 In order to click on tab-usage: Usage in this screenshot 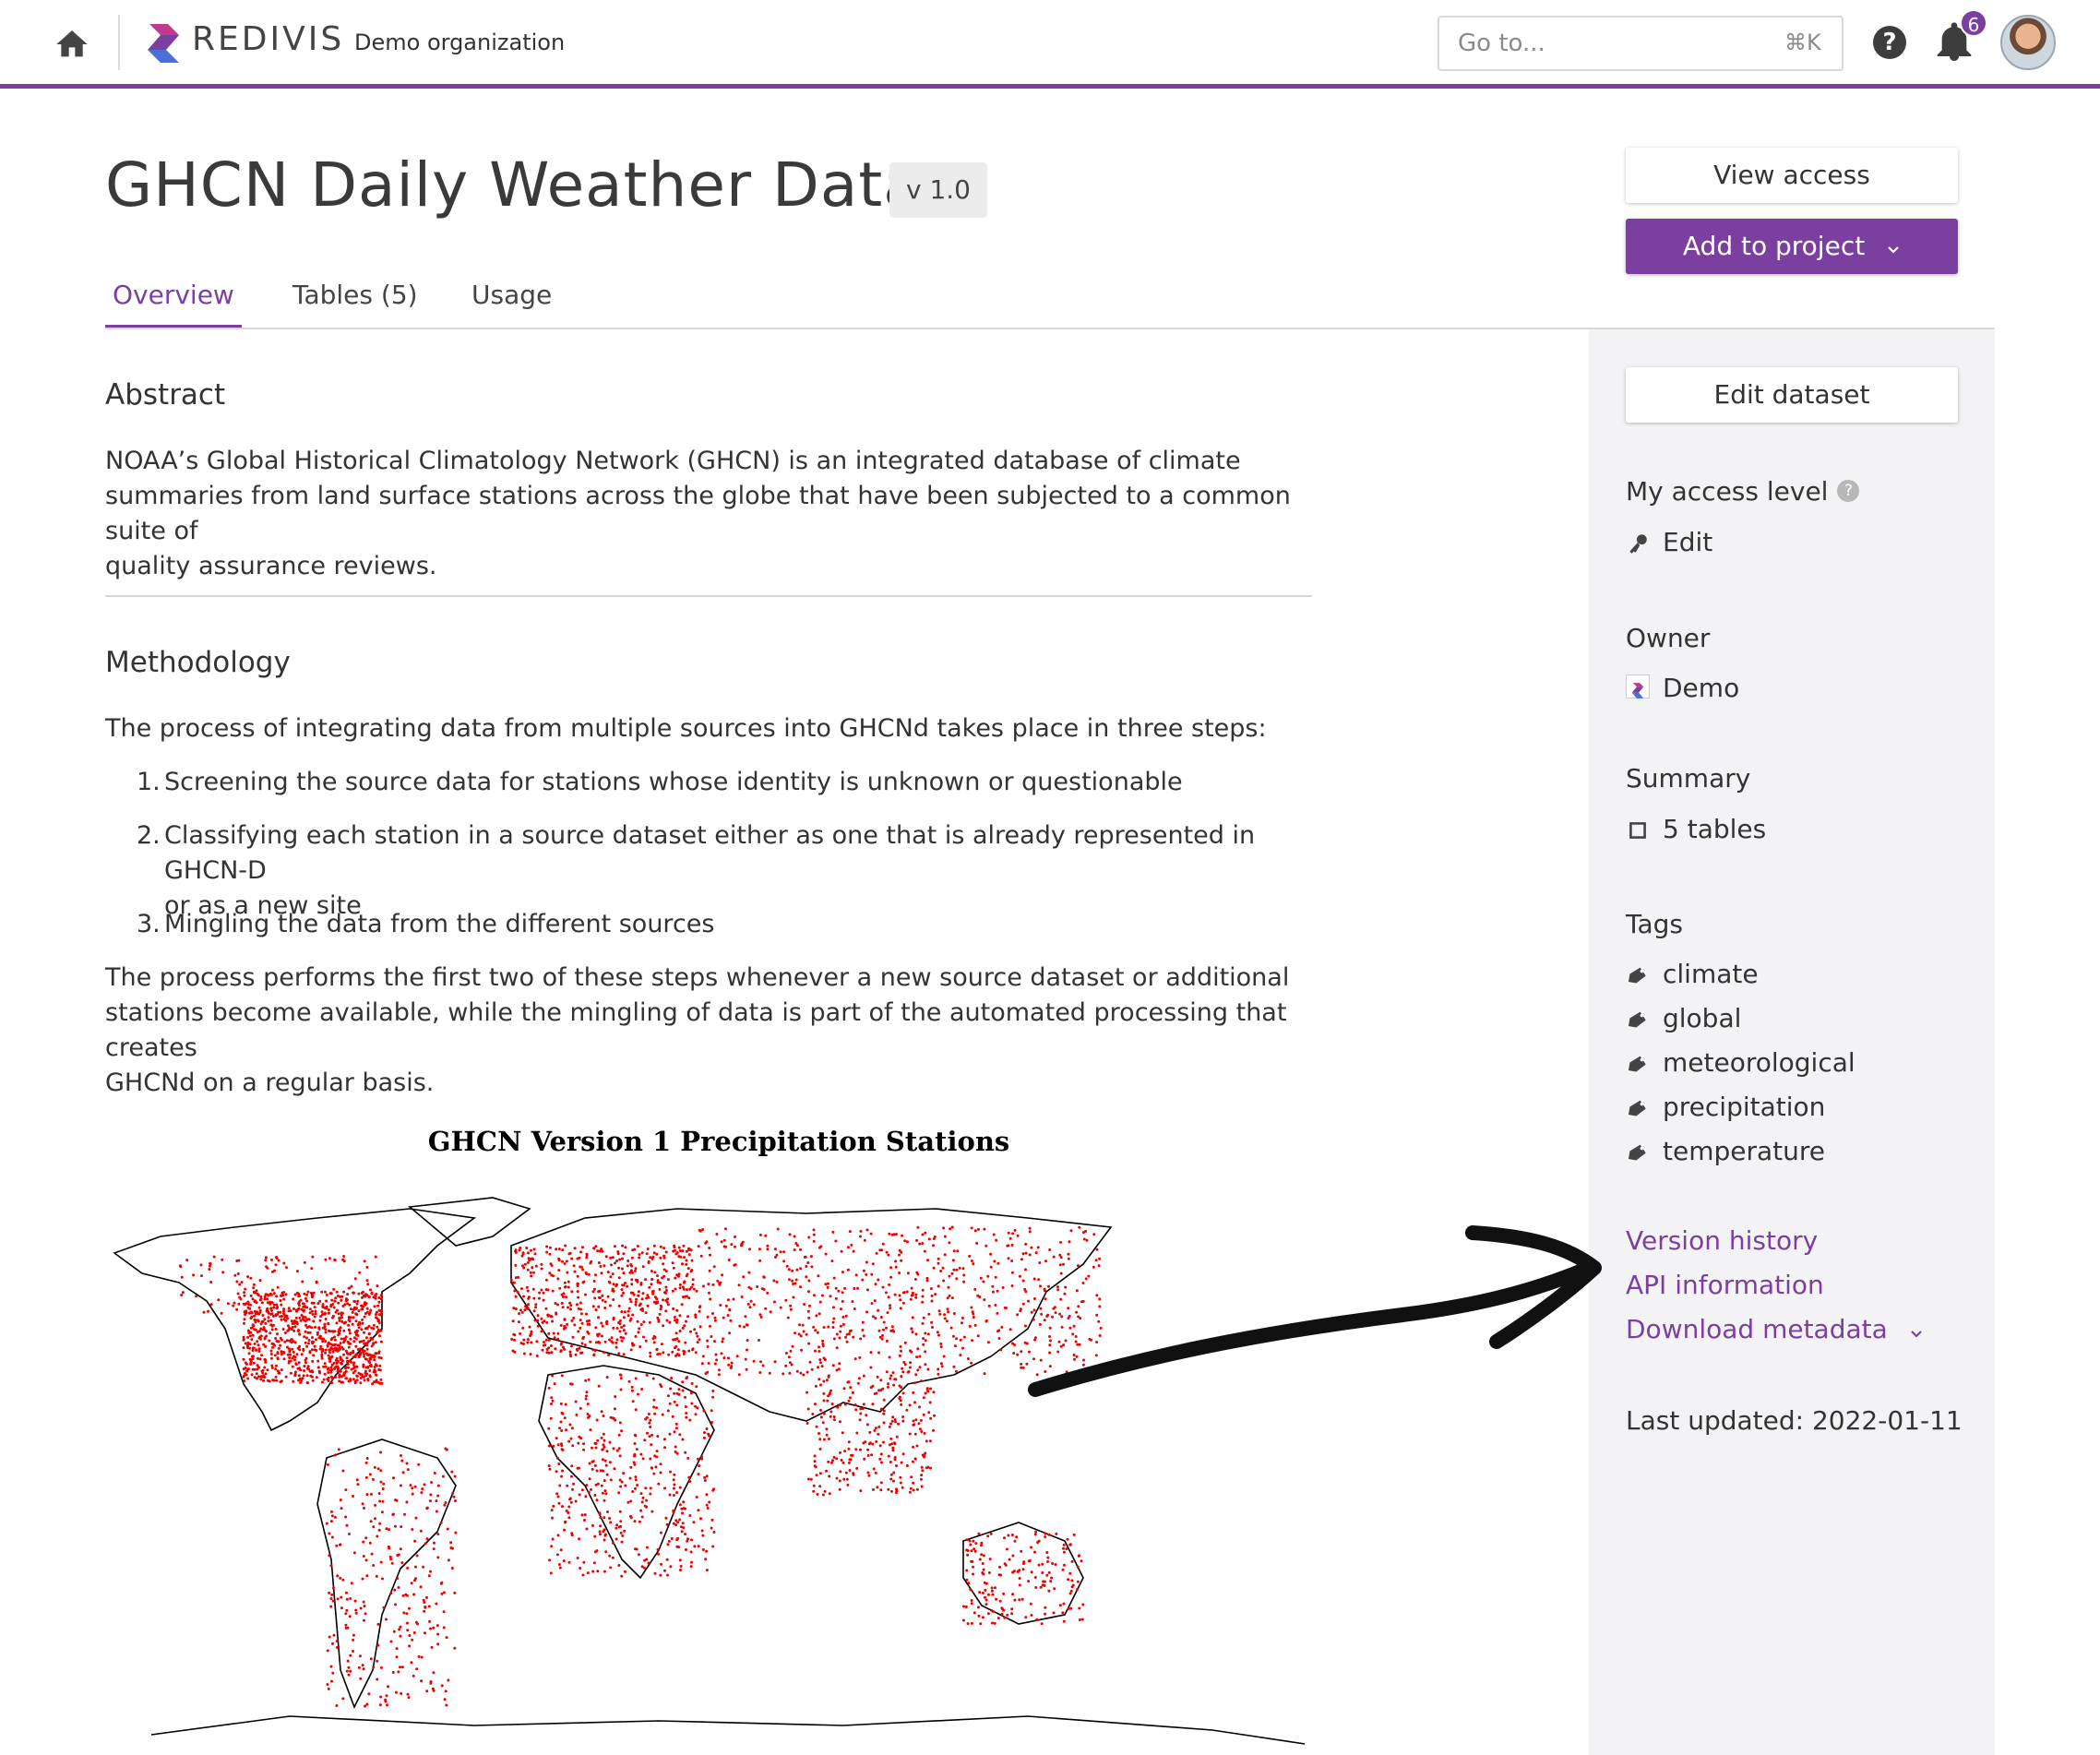, I will do `click(511, 300)`.